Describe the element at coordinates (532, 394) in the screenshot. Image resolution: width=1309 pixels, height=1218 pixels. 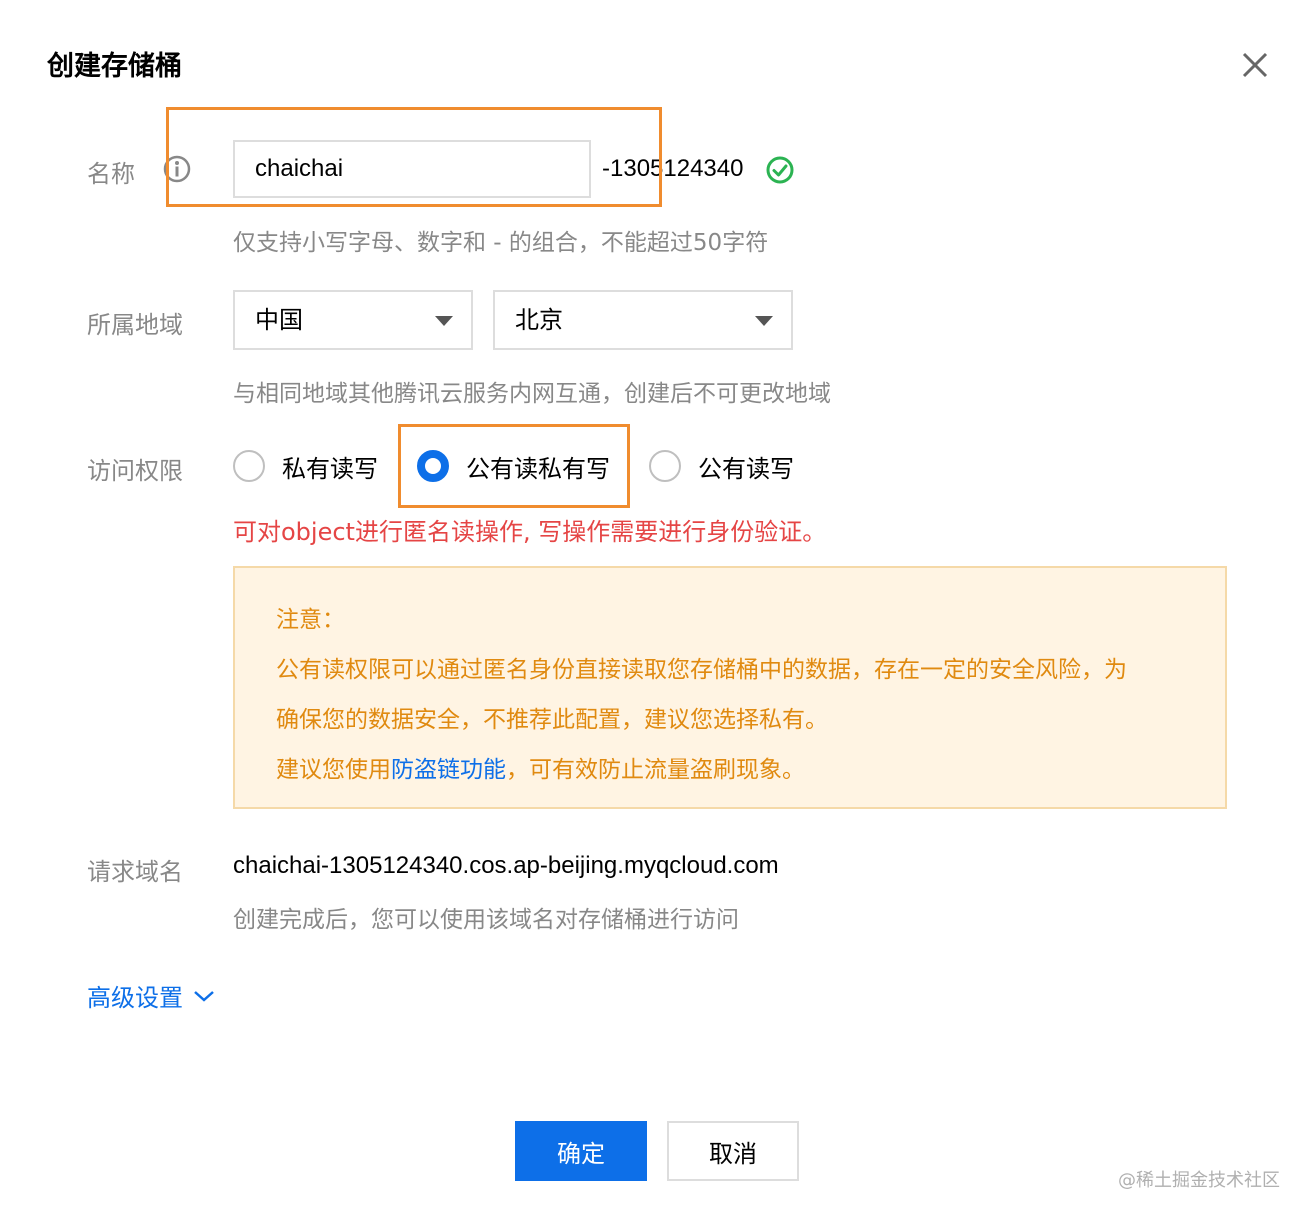
I see `region-hint: 与相同地域其他腾讯云服务内网互通，创建后不可更改地域` at that location.